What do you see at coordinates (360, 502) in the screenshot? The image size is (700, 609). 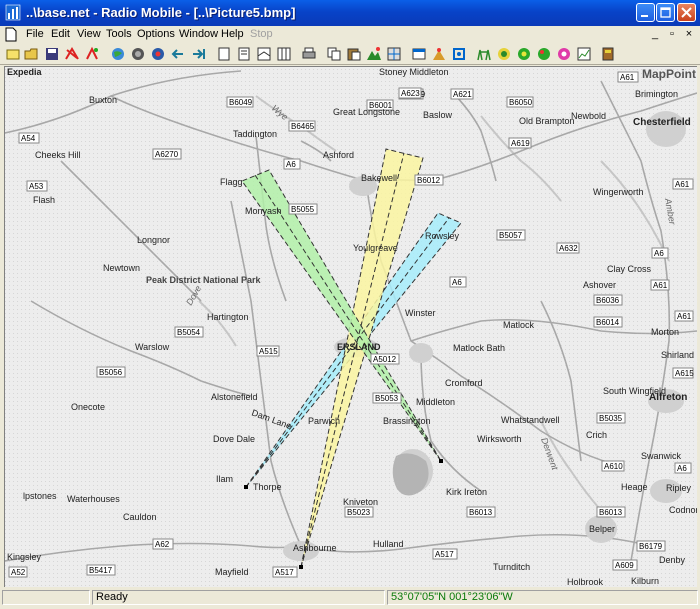 I see `place-label: Kniveton` at bounding box center [360, 502].